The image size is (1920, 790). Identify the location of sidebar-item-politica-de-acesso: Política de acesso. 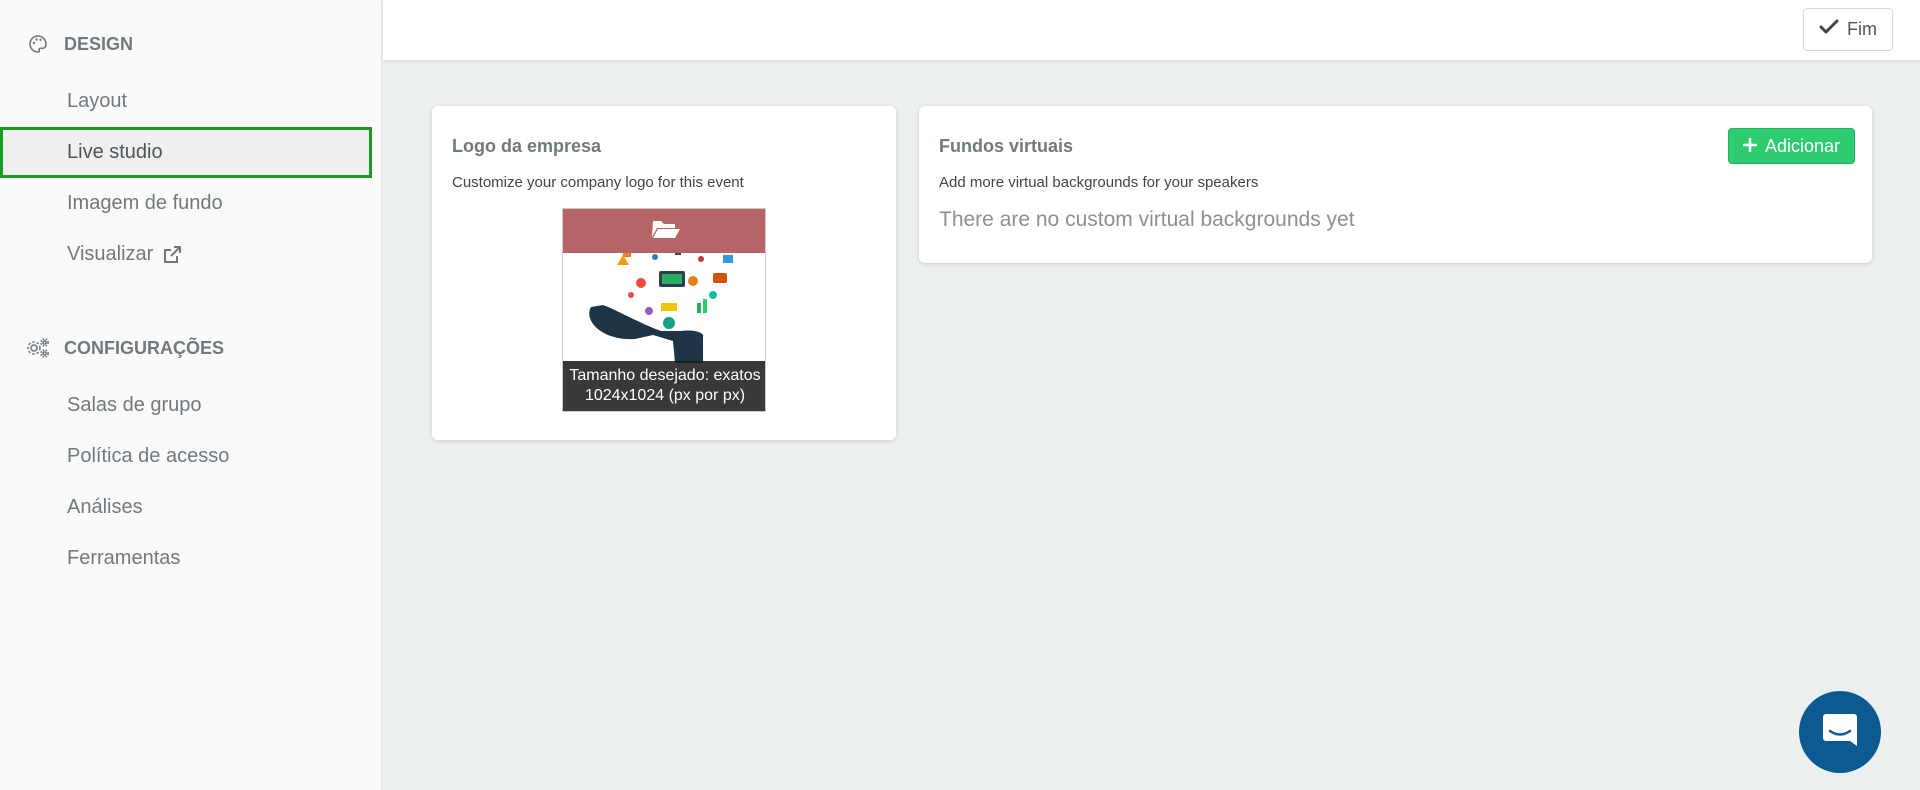
(190, 456).